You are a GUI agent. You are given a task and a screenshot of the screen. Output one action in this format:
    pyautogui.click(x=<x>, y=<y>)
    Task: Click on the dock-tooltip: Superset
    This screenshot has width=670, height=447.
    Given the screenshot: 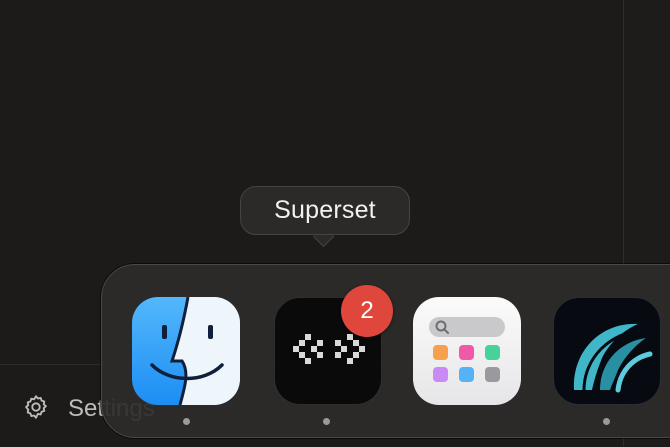 What is the action you would take?
    pyautogui.click(x=325, y=210)
    